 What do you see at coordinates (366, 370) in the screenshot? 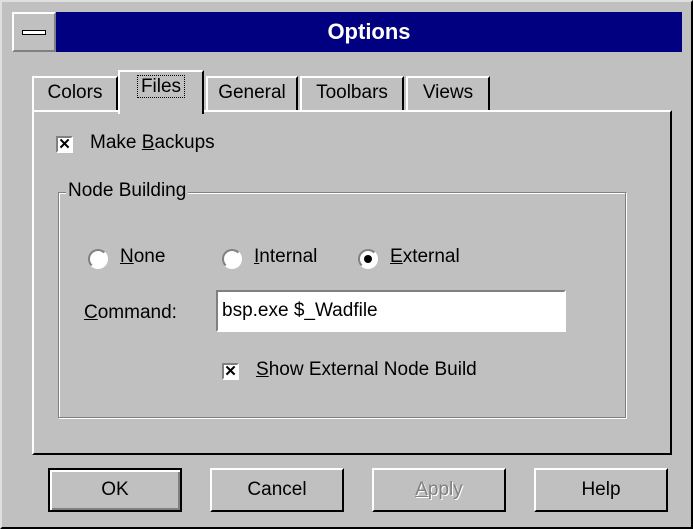
I see `show-external-node-build-label: Show External Node Build` at bounding box center [366, 370].